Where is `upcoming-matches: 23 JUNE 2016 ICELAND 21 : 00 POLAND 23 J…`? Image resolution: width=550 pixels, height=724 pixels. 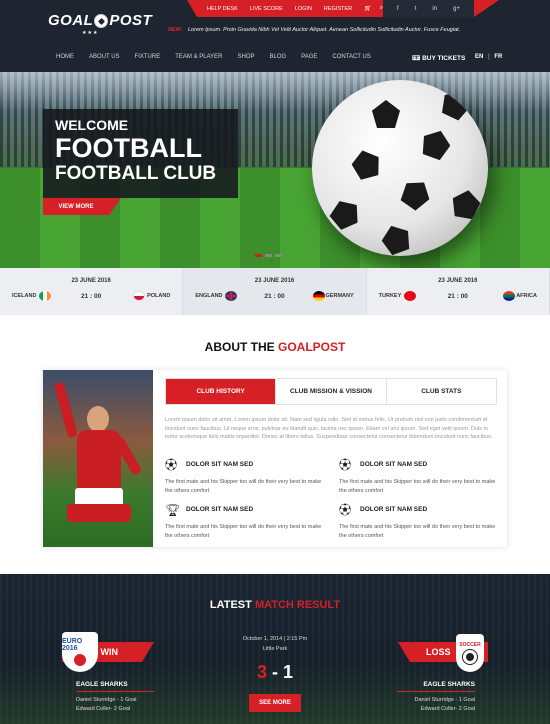 upcoming-matches: 23 JUNE 2016 ICELAND 21 : 00 POLAND 23 J… is located at coordinates (275, 291).